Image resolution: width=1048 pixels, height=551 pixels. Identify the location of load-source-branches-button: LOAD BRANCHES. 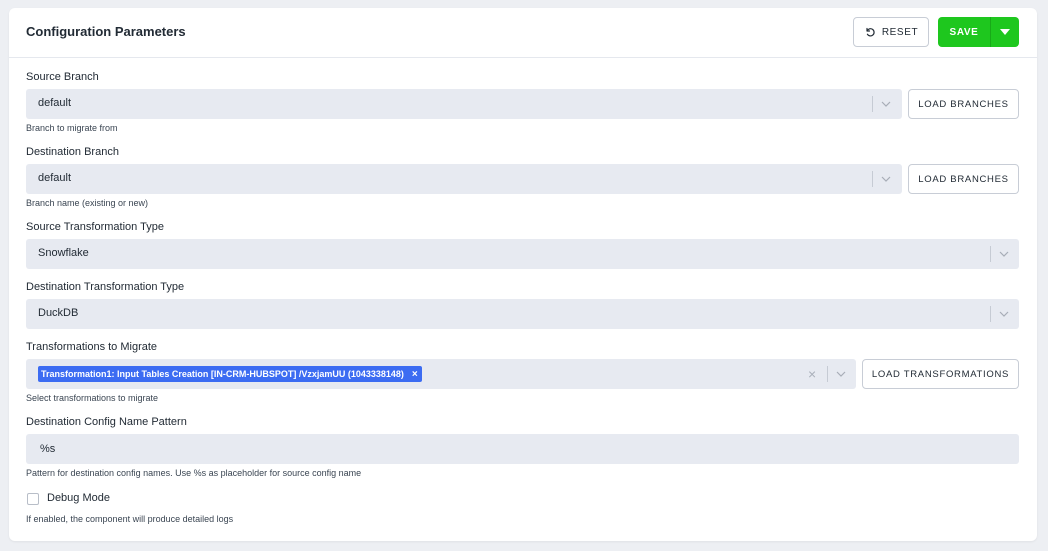
(963, 104).